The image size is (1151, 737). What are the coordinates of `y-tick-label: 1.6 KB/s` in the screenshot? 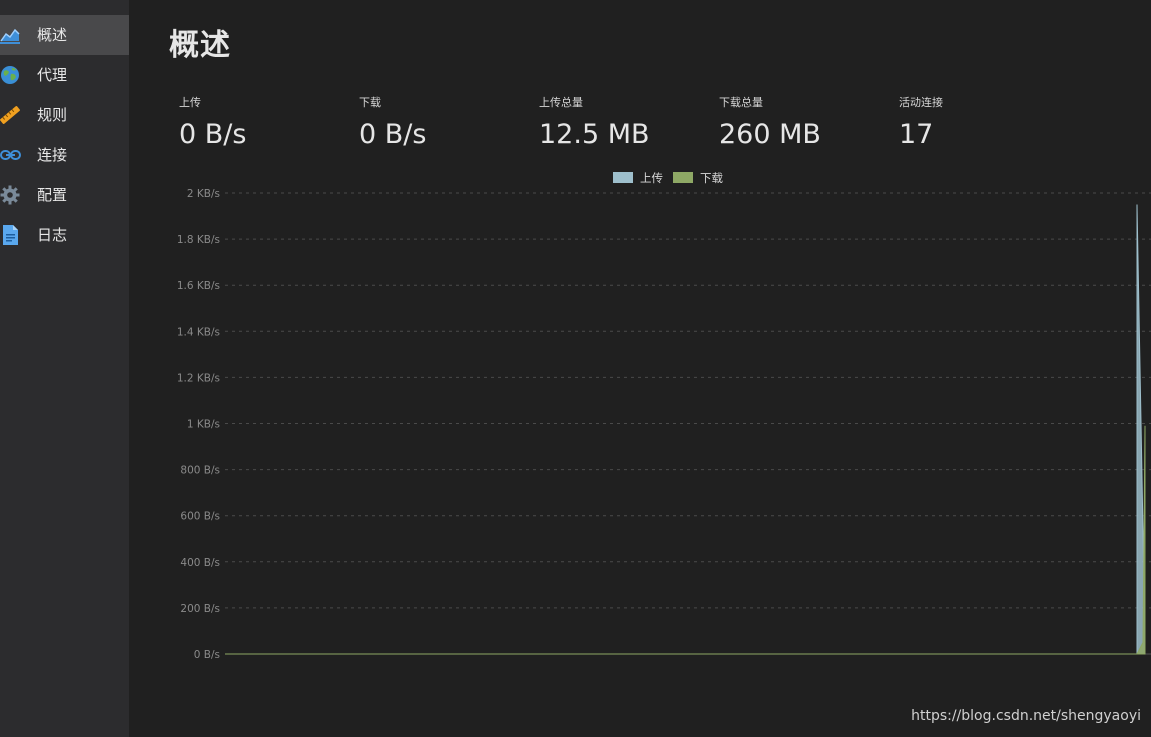 It's located at (198, 286).